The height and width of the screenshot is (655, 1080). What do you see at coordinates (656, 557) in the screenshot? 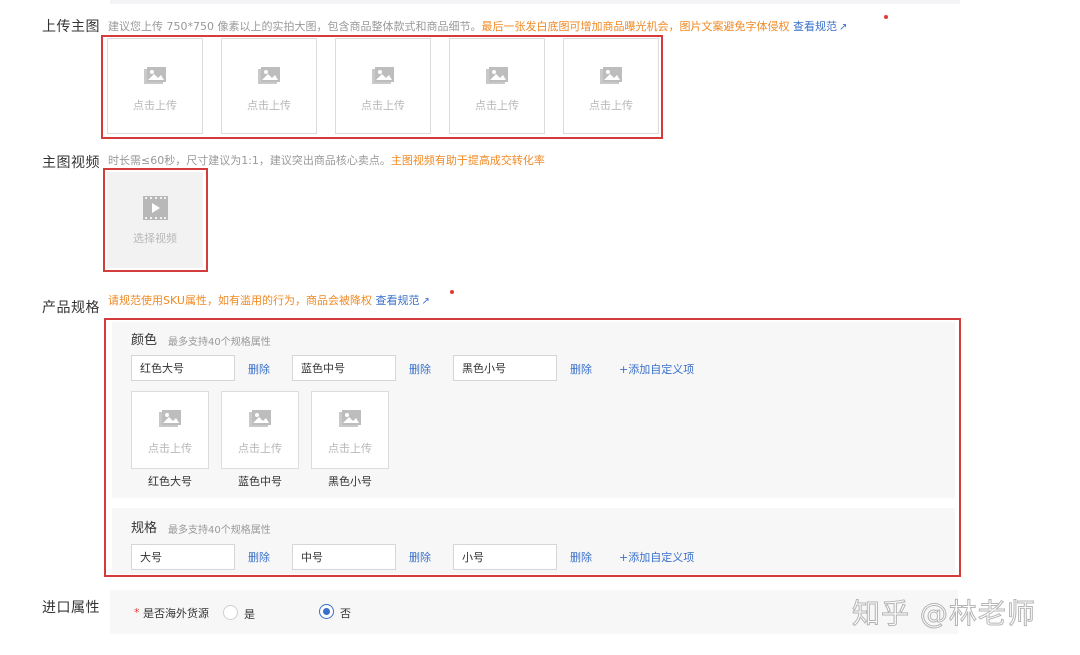
I see `size-add-custom-link: +添加自定义项` at bounding box center [656, 557].